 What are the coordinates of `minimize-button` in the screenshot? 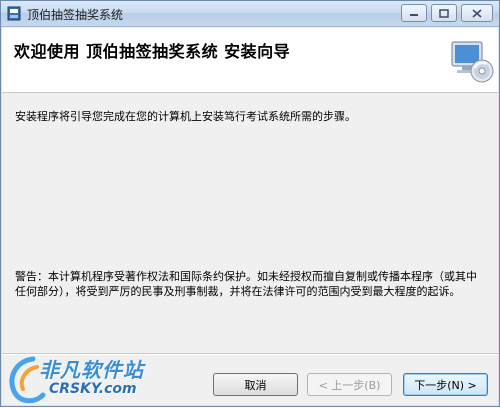 It's located at (414, 13).